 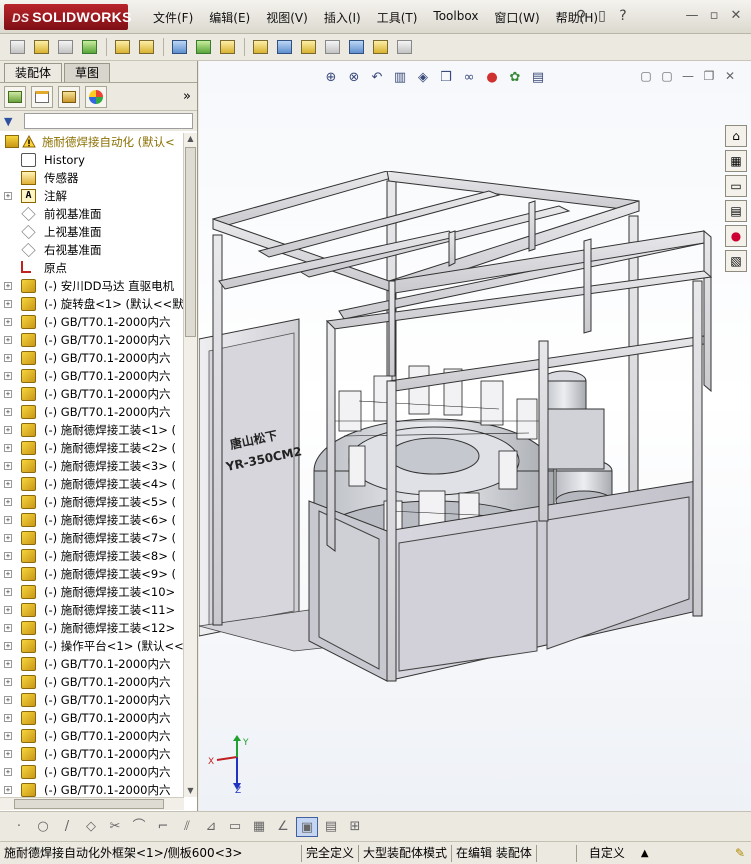 What do you see at coordinates (190, 242) in the screenshot?
I see `scroll-thumb` at bounding box center [190, 242].